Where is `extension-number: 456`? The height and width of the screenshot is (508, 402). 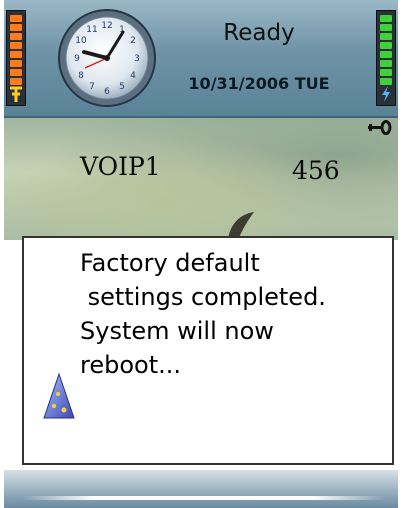 extension-number: 456 is located at coordinates (316, 170).